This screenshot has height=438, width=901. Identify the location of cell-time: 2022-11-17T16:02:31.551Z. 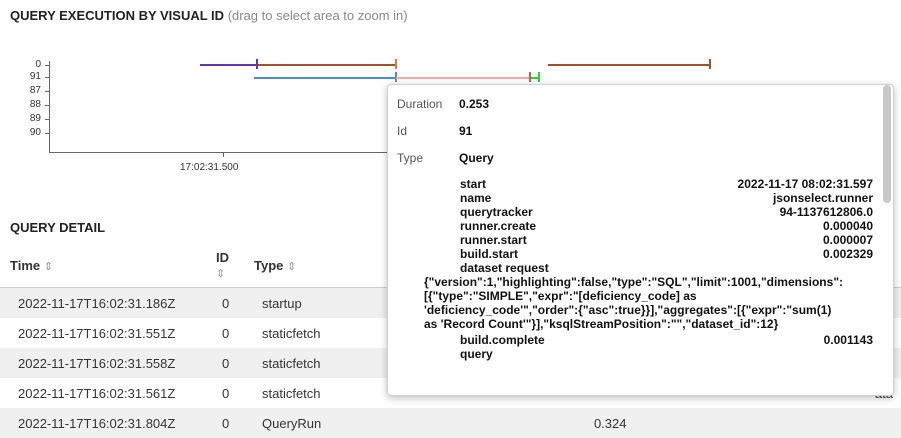
(97, 333).